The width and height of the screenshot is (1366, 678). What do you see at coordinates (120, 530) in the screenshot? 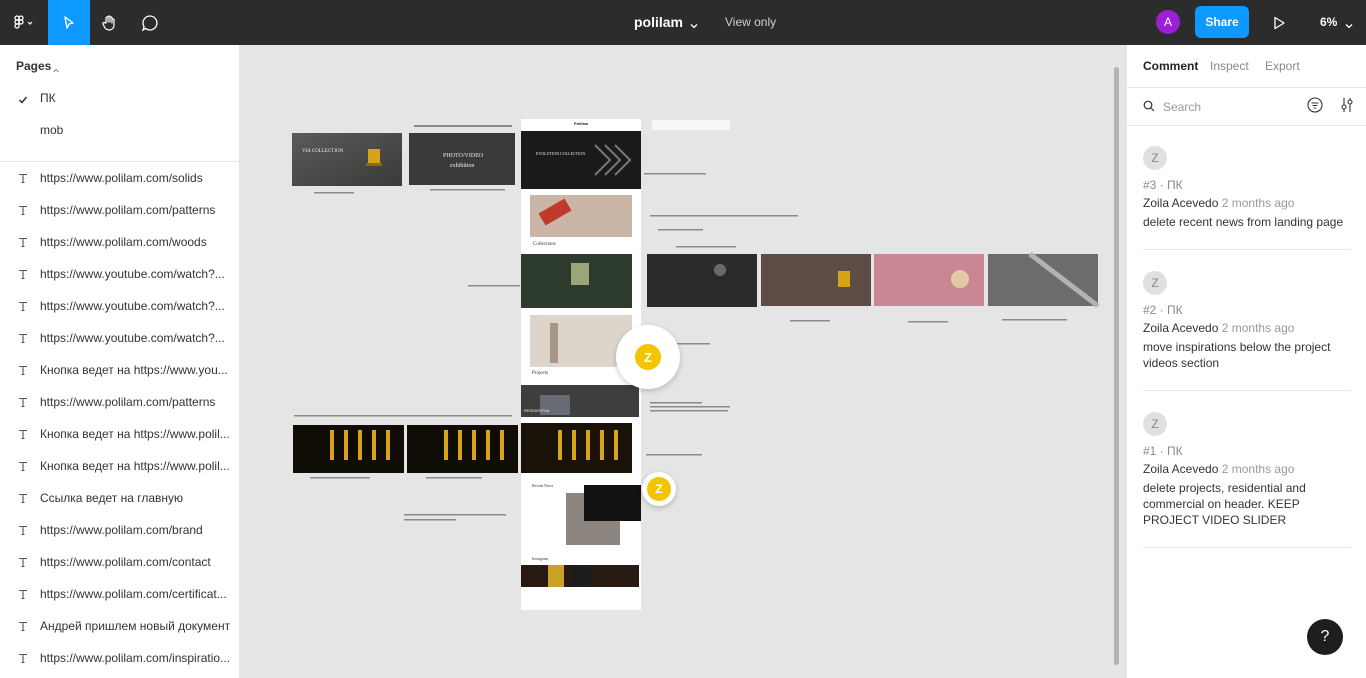
I see `layer-item: https://www.polilam.com/brand` at bounding box center [120, 530].